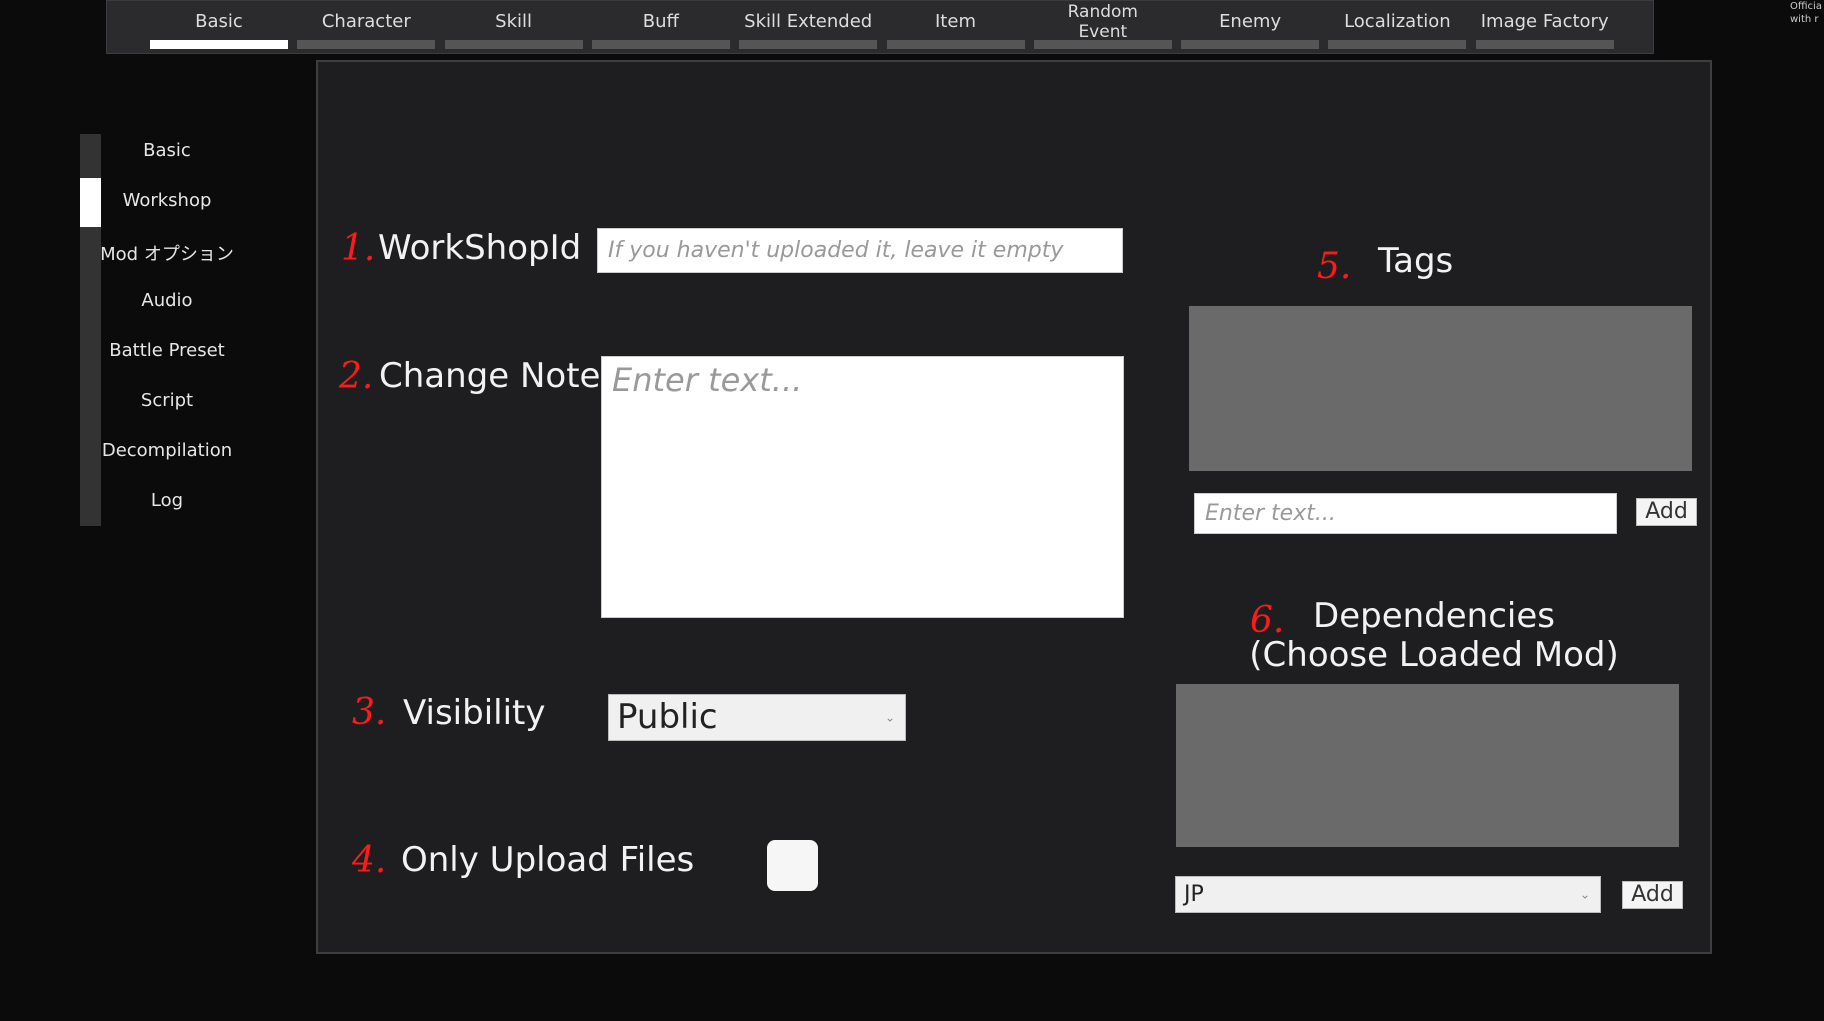 This screenshot has width=1824, height=1021. What do you see at coordinates (792, 865) in the screenshot?
I see `only-upload-checkbox` at bounding box center [792, 865].